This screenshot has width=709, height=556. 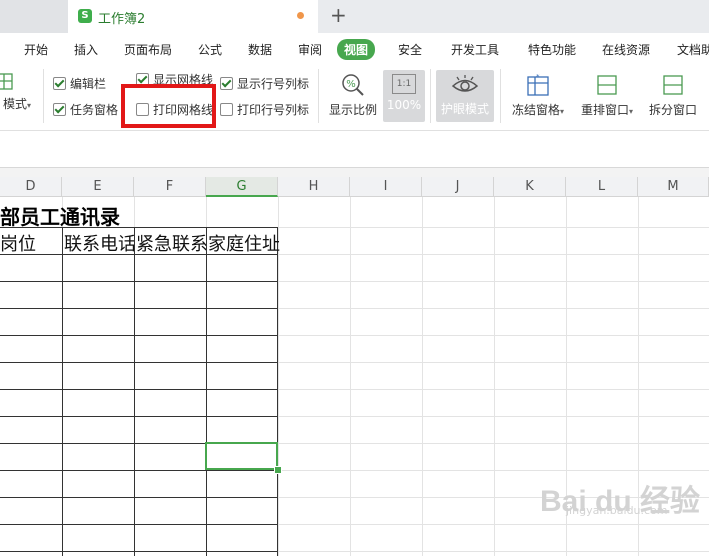 I want to click on tab-security: 安全, so click(x=410, y=49).